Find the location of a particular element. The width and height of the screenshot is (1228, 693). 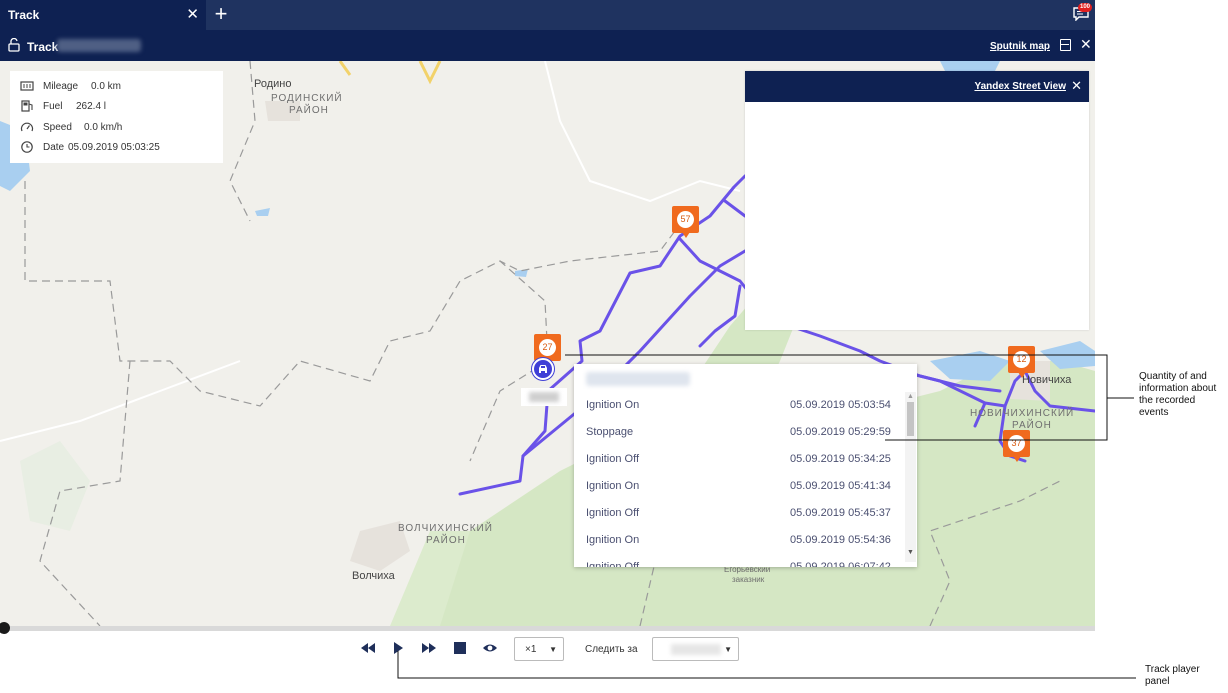

odometer-icon is located at coordinates (27, 86).